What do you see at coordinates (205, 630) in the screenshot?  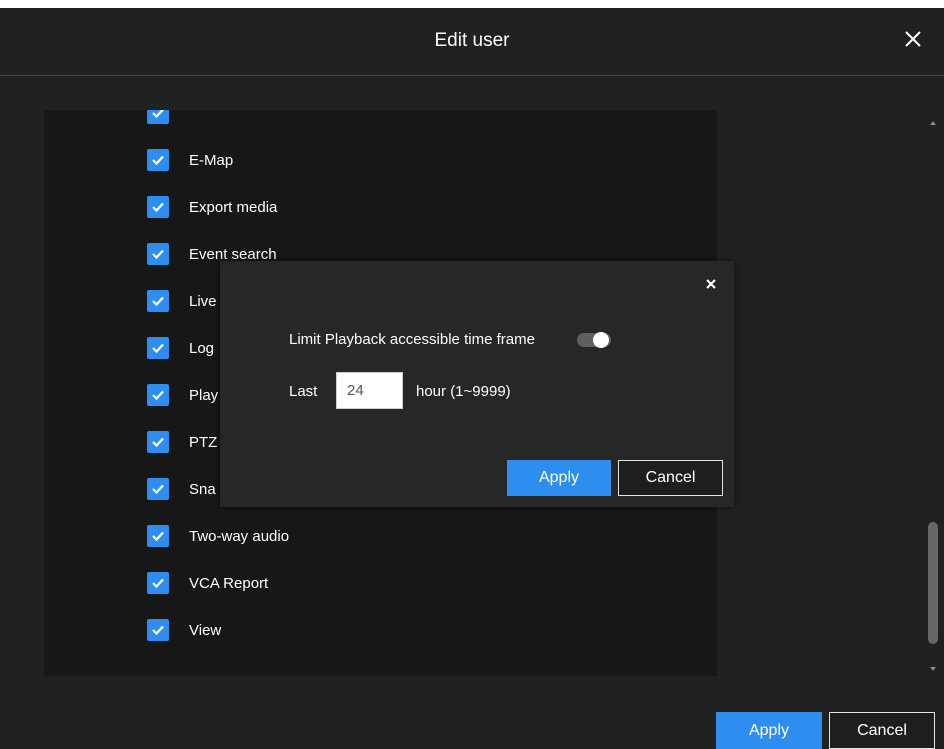 I see `permission-label: View` at bounding box center [205, 630].